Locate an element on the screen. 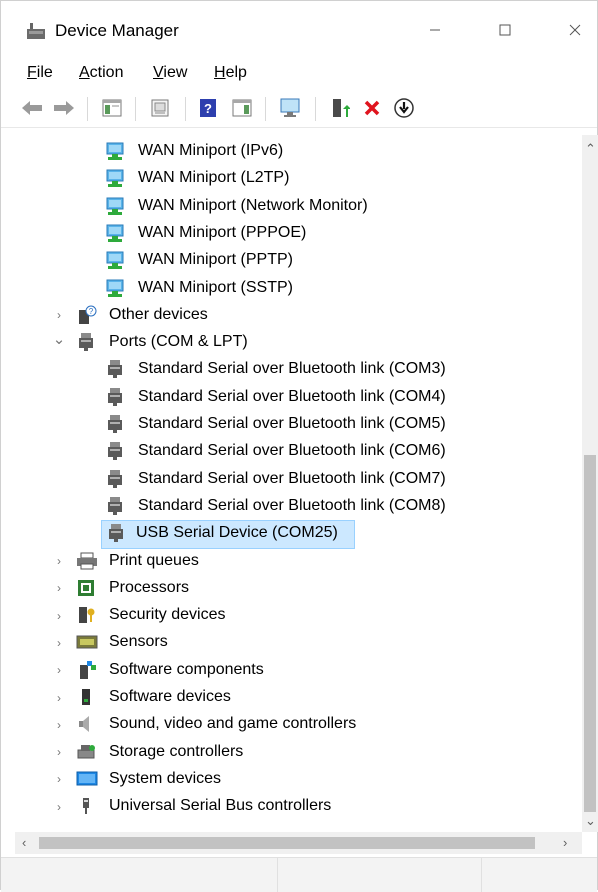 Image resolution: width=598 pixels, height=892 pixels. properties-icon is located at coordinates (160, 108).